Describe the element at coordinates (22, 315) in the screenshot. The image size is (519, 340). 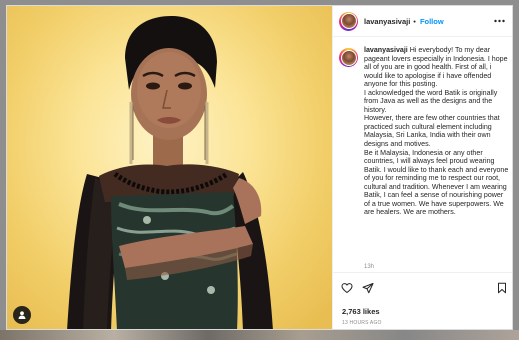
I see `user-tag-icon` at that location.